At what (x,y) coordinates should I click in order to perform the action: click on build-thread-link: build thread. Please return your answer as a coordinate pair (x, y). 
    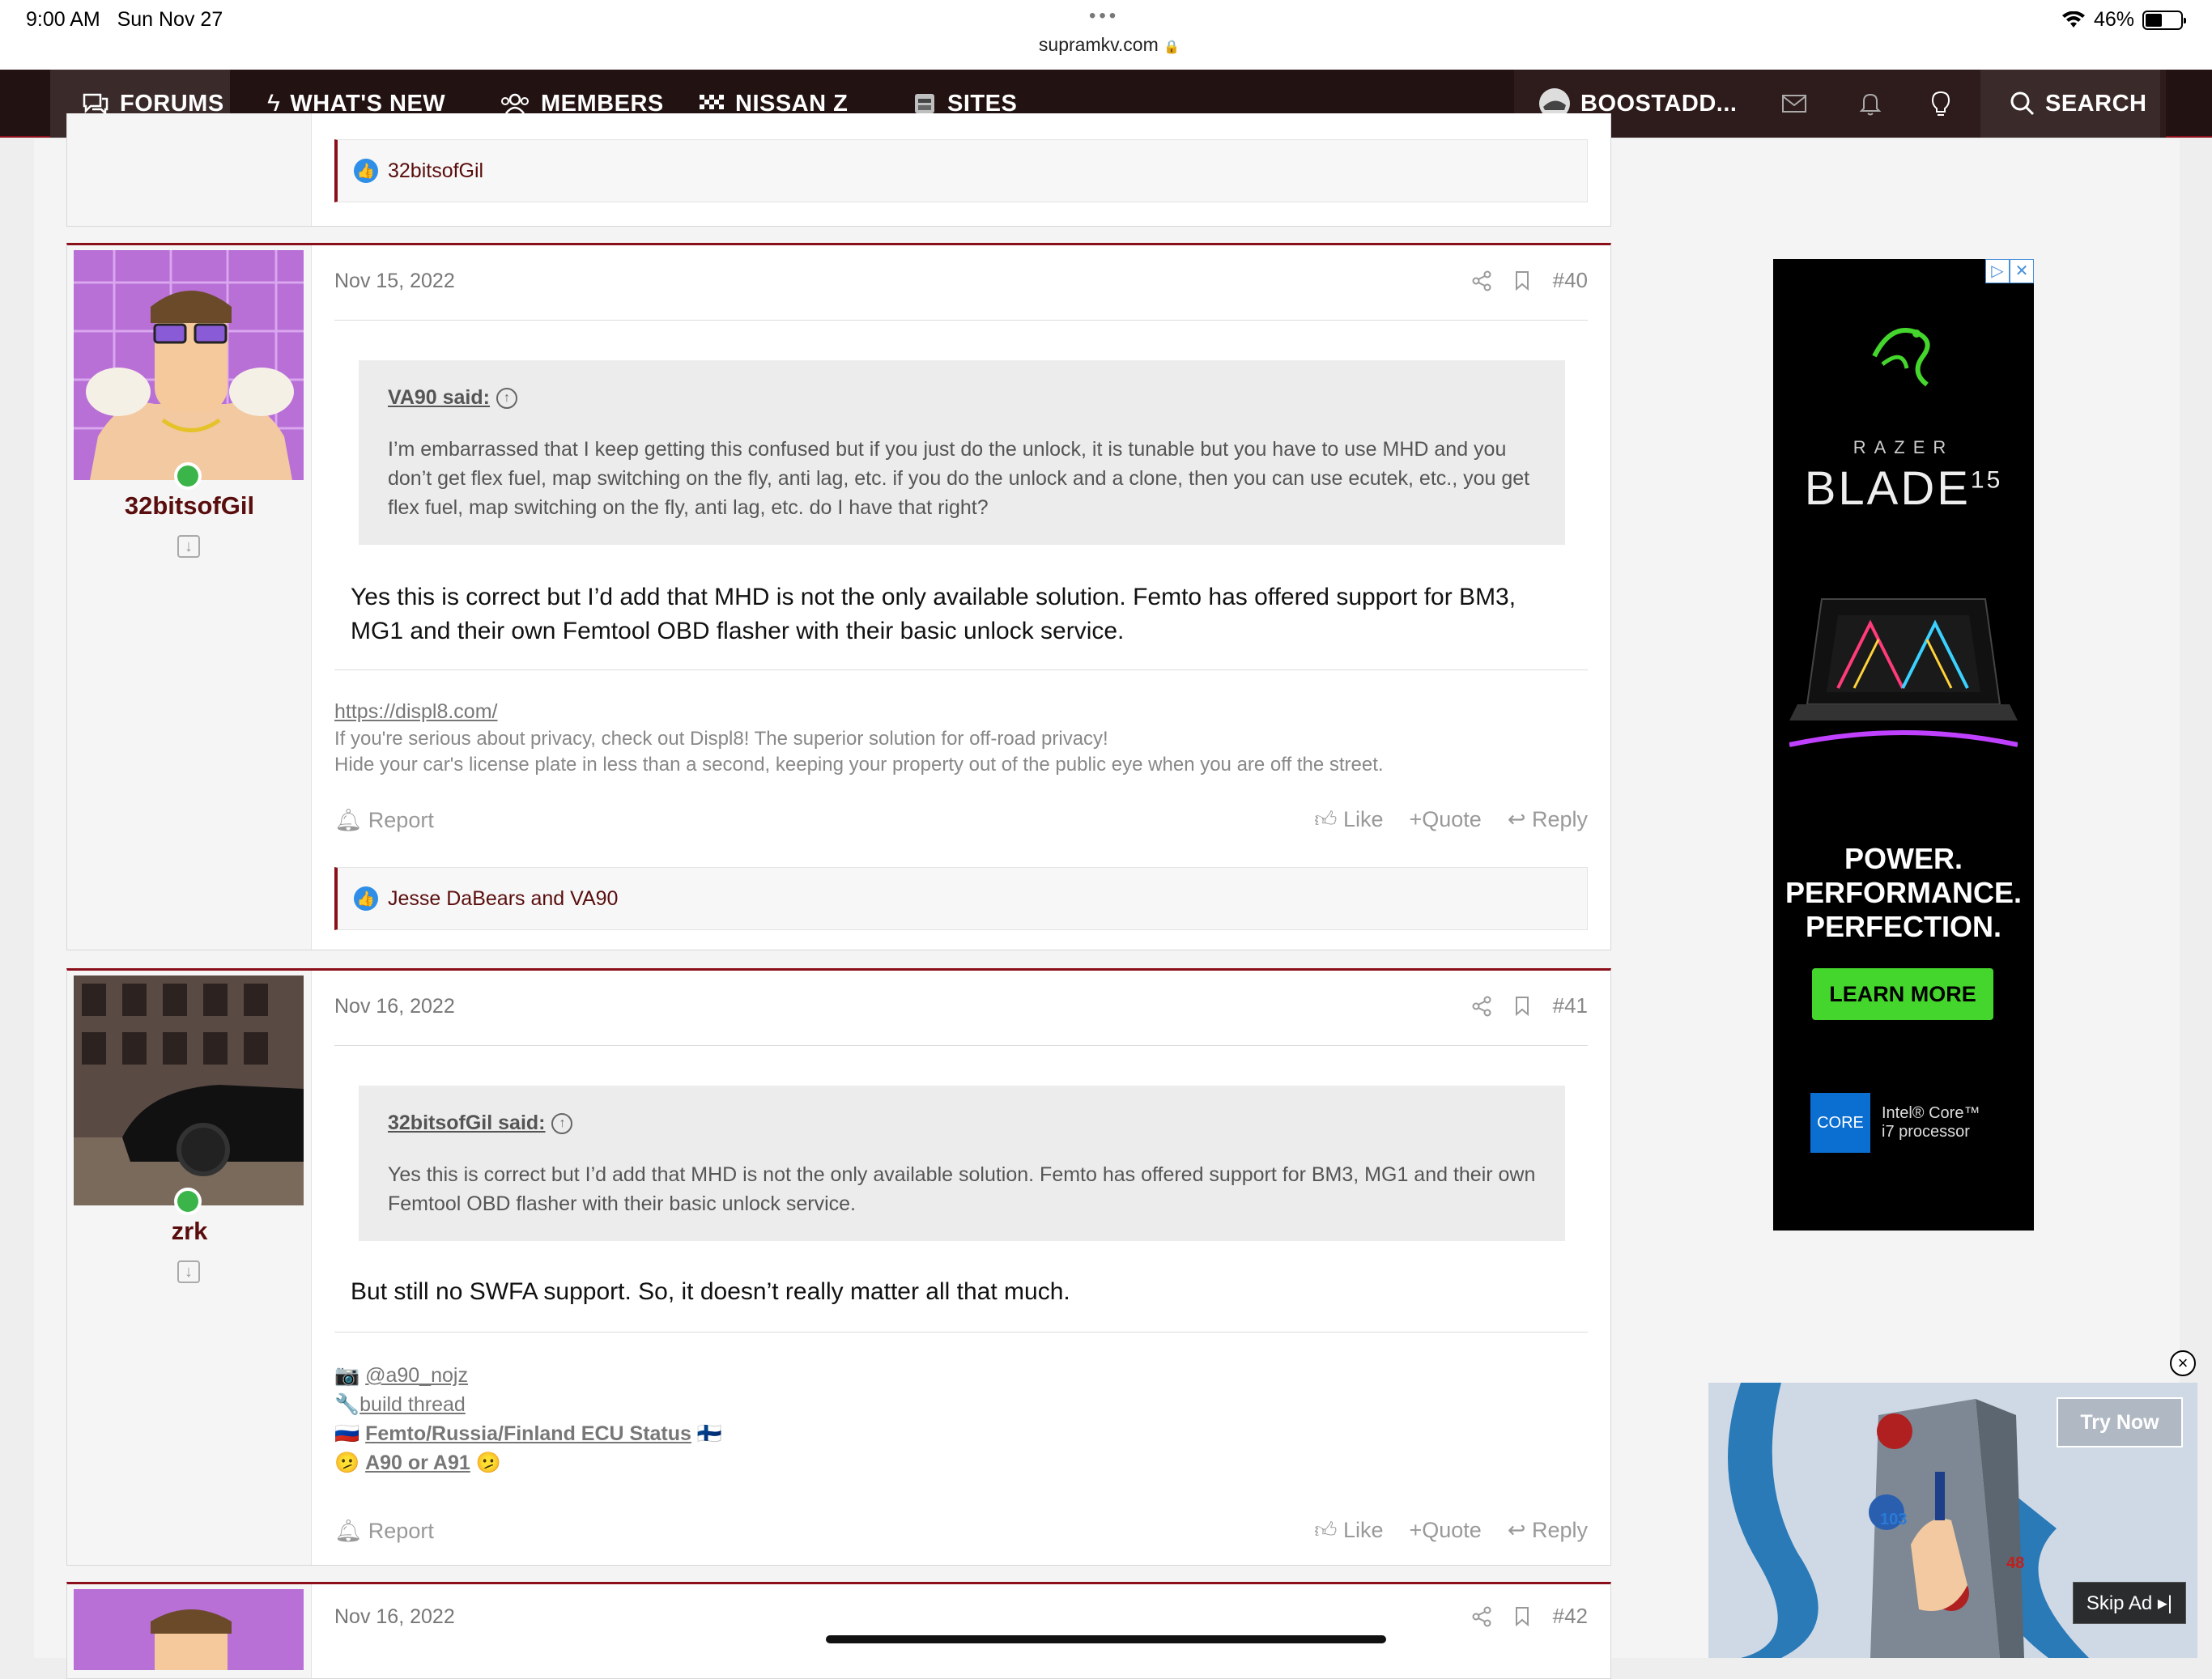
    Looking at the image, I should click on (412, 1405).